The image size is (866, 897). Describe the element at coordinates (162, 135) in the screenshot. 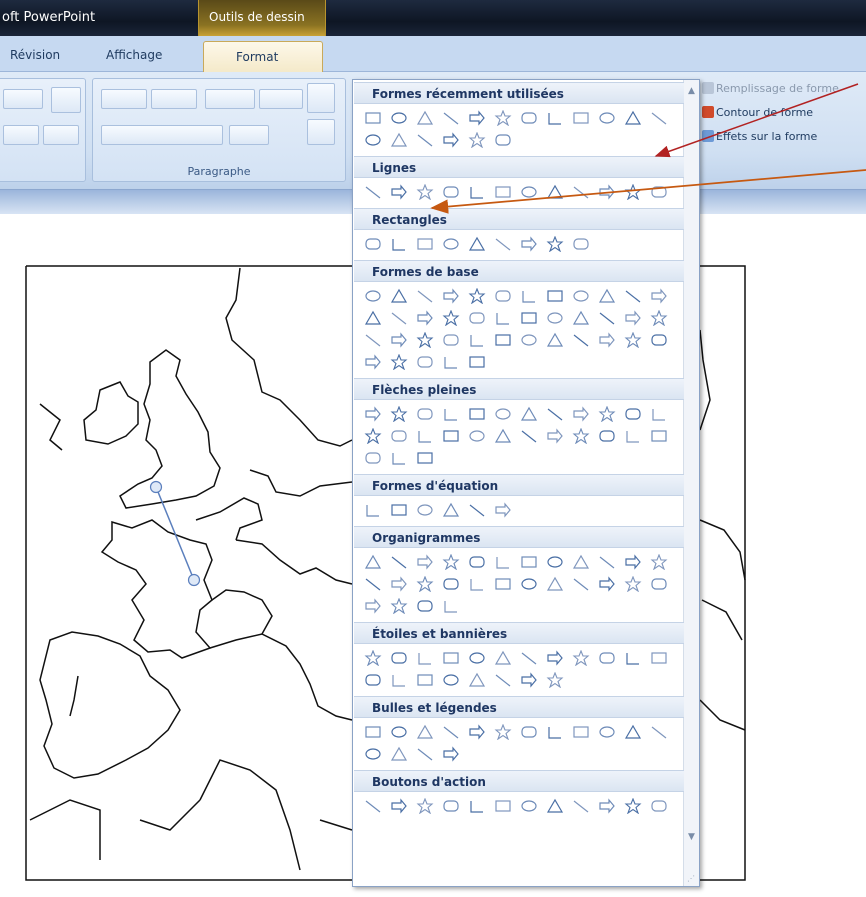

I see `alignment-buttons` at that location.